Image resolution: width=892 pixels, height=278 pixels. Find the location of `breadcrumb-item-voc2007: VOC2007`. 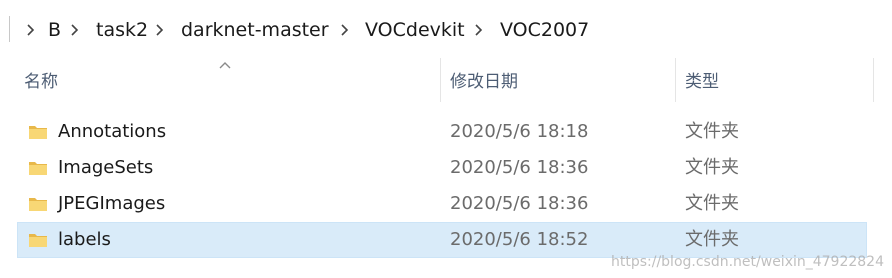

breadcrumb-item-voc2007: VOC2007 is located at coordinates (544, 30).